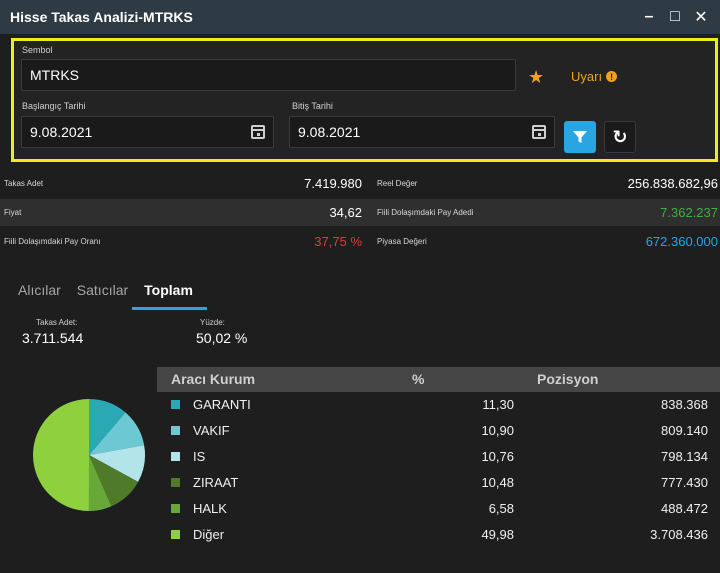  Describe the element at coordinates (209, 534) in the screenshot. I see `broker-name: Diğer` at that location.